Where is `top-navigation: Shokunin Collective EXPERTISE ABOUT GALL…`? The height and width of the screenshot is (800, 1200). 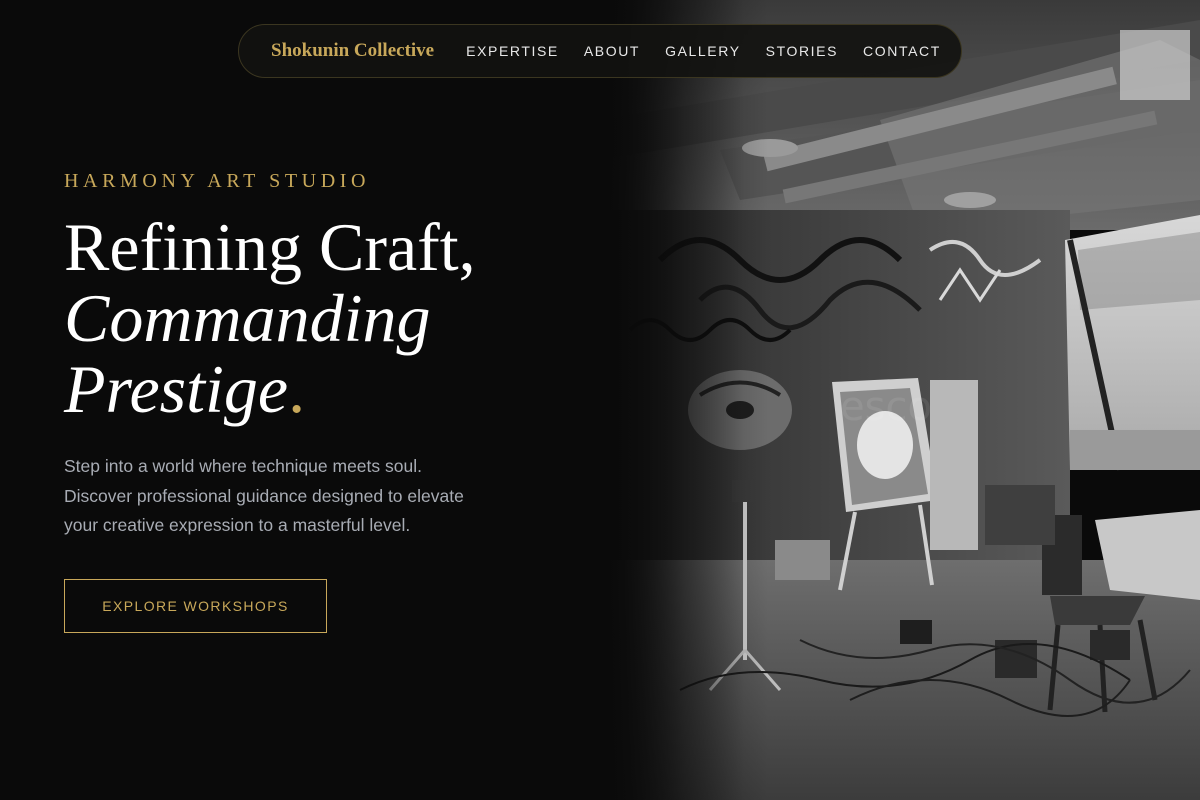 top-navigation: Shokunin Collective EXPERTISE ABOUT GALL… is located at coordinates (600, 51).